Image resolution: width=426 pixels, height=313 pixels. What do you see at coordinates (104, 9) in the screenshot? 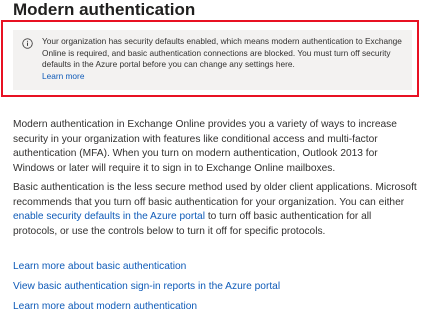
I see `page-title: Modern authentication` at bounding box center [104, 9].